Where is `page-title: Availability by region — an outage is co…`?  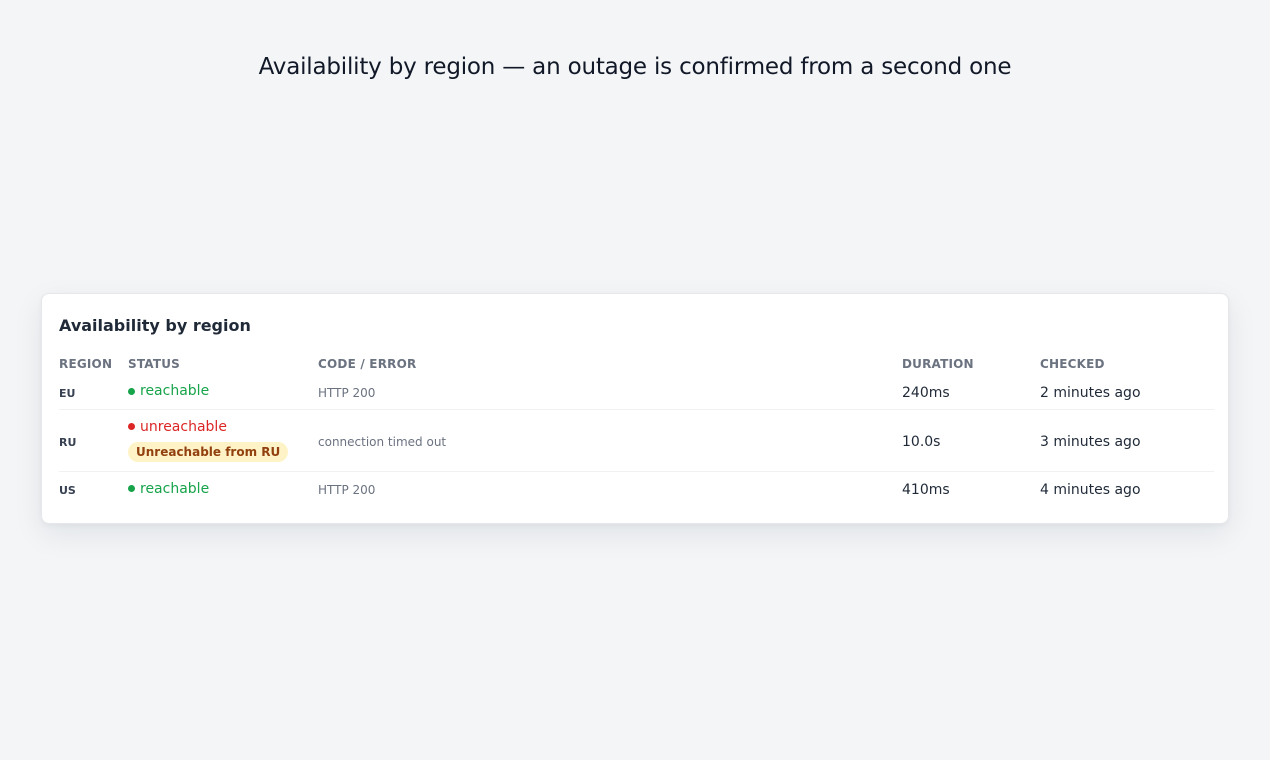 page-title: Availability by region — an outage is co… is located at coordinates (635, 67).